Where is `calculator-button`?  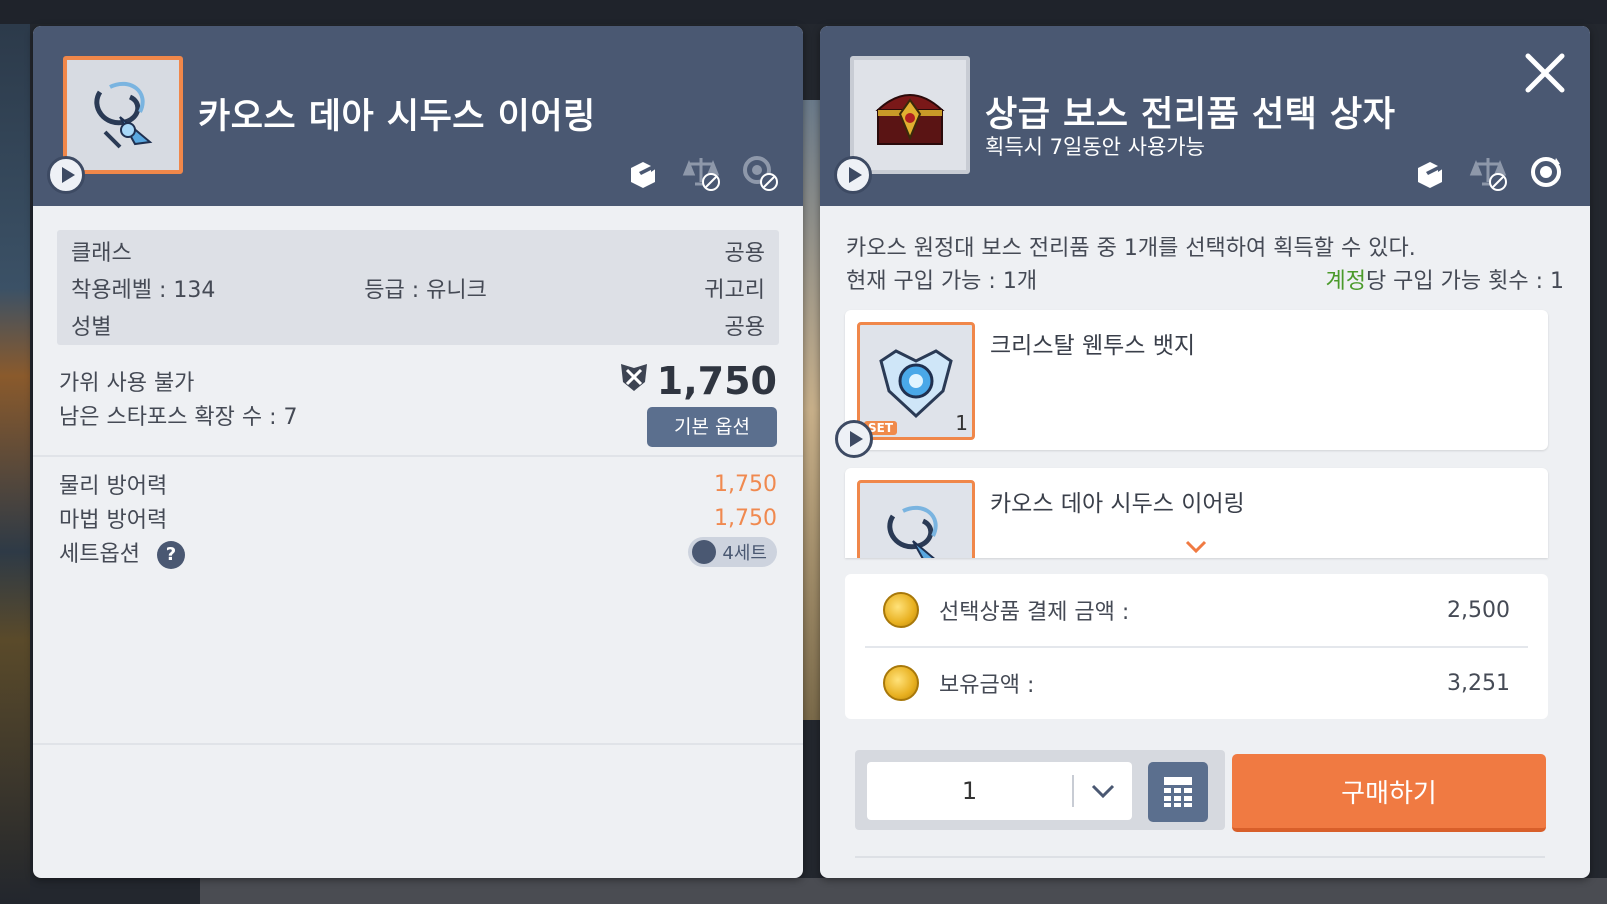 calculator-button is located at coordinates (1178, 792).